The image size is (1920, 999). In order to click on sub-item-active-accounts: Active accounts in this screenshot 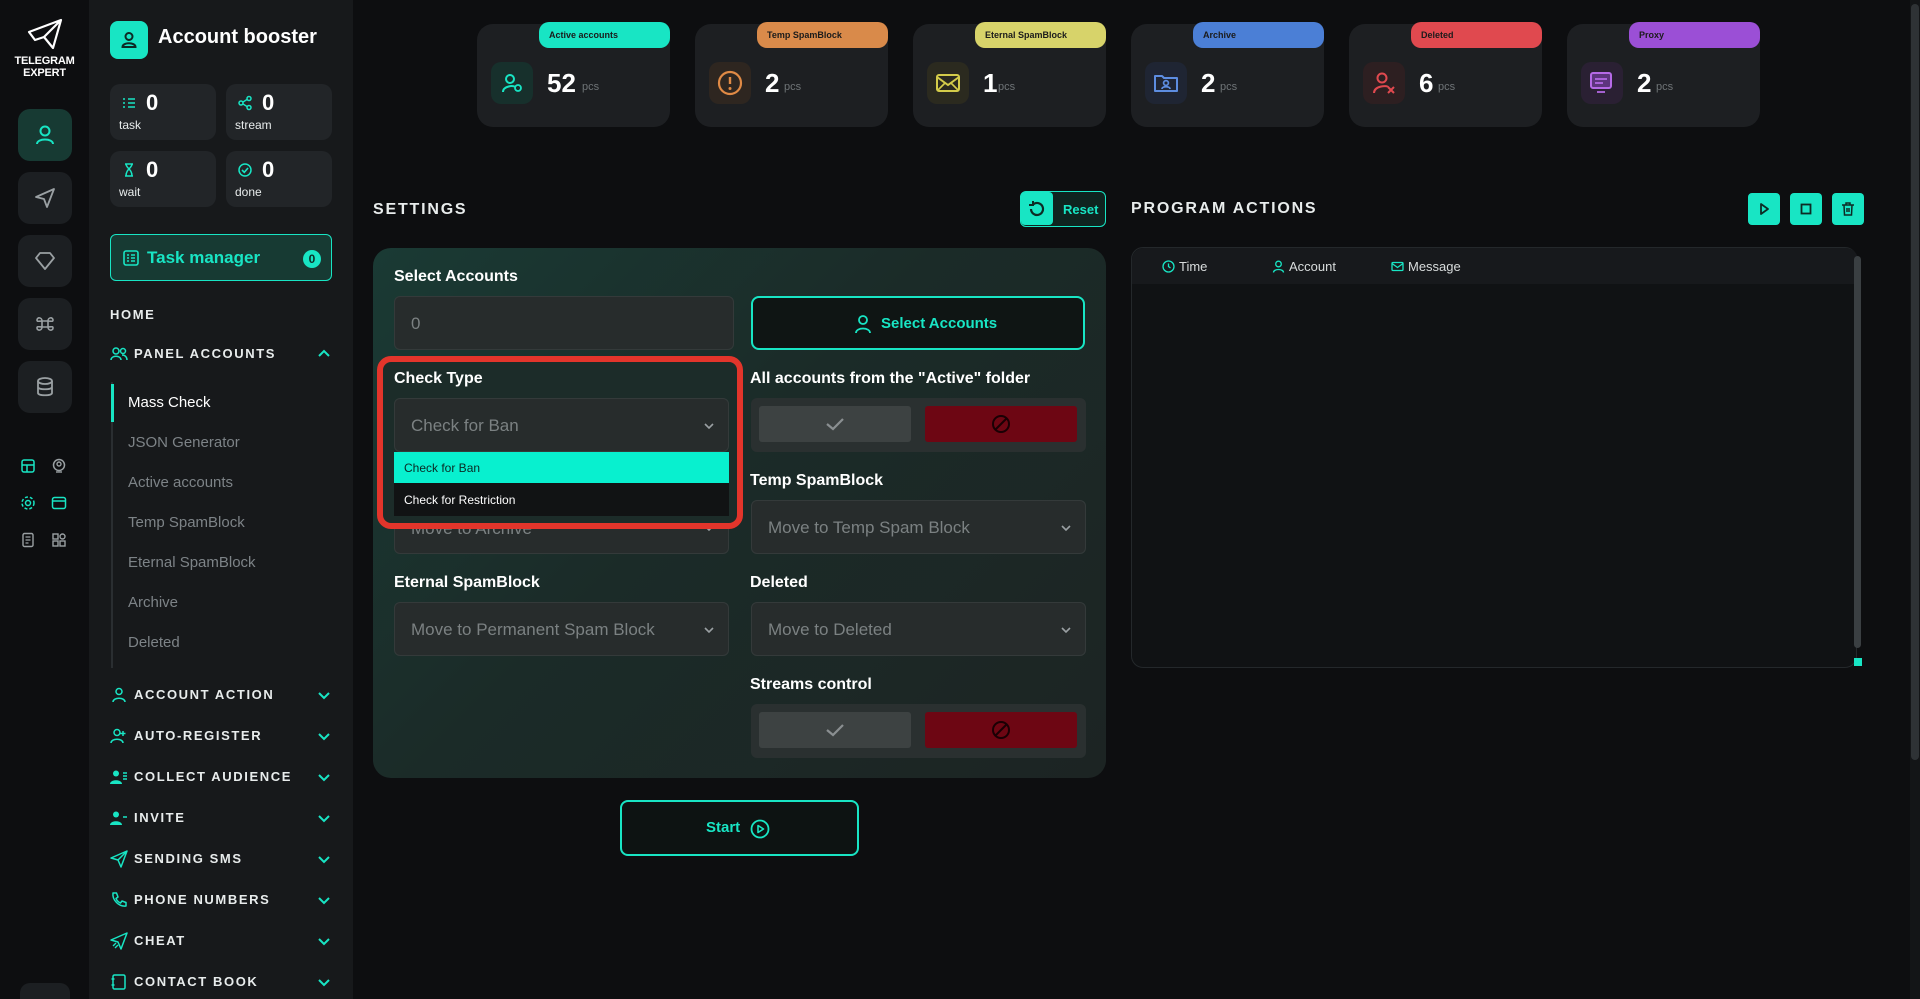, I will do `click(180, 482)`.